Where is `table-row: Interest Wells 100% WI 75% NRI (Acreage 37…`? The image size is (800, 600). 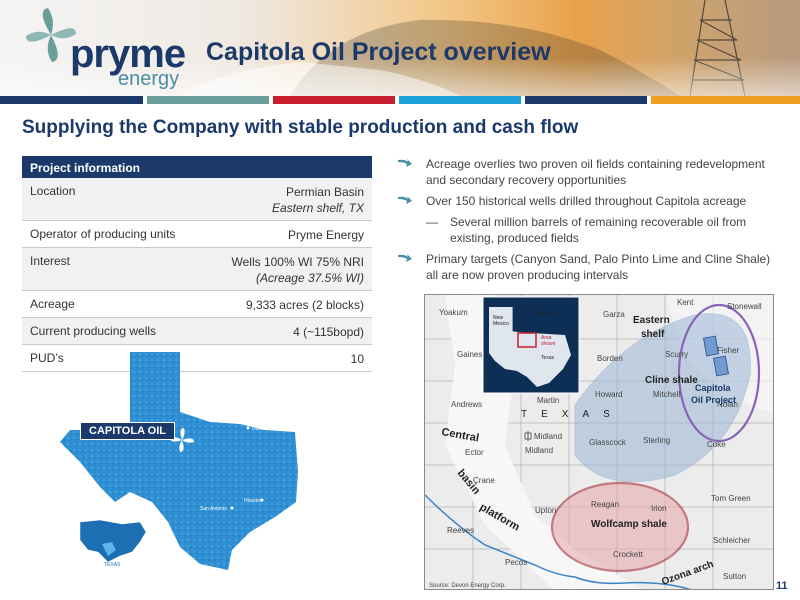 table-row: Interest Wells 100% WI 75% NRI (Acreage 37… is located at coordinates (197, 269).